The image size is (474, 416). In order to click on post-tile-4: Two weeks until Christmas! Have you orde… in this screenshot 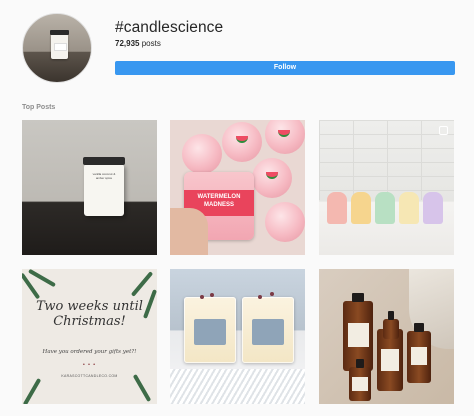, I will do `click(89, 336)`.